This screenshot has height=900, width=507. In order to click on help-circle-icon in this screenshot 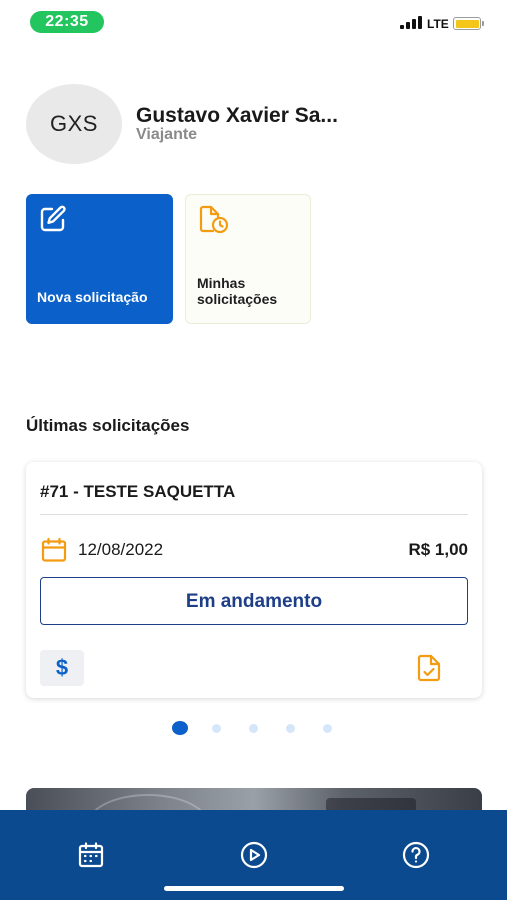, I will do `click(416, 855)`.